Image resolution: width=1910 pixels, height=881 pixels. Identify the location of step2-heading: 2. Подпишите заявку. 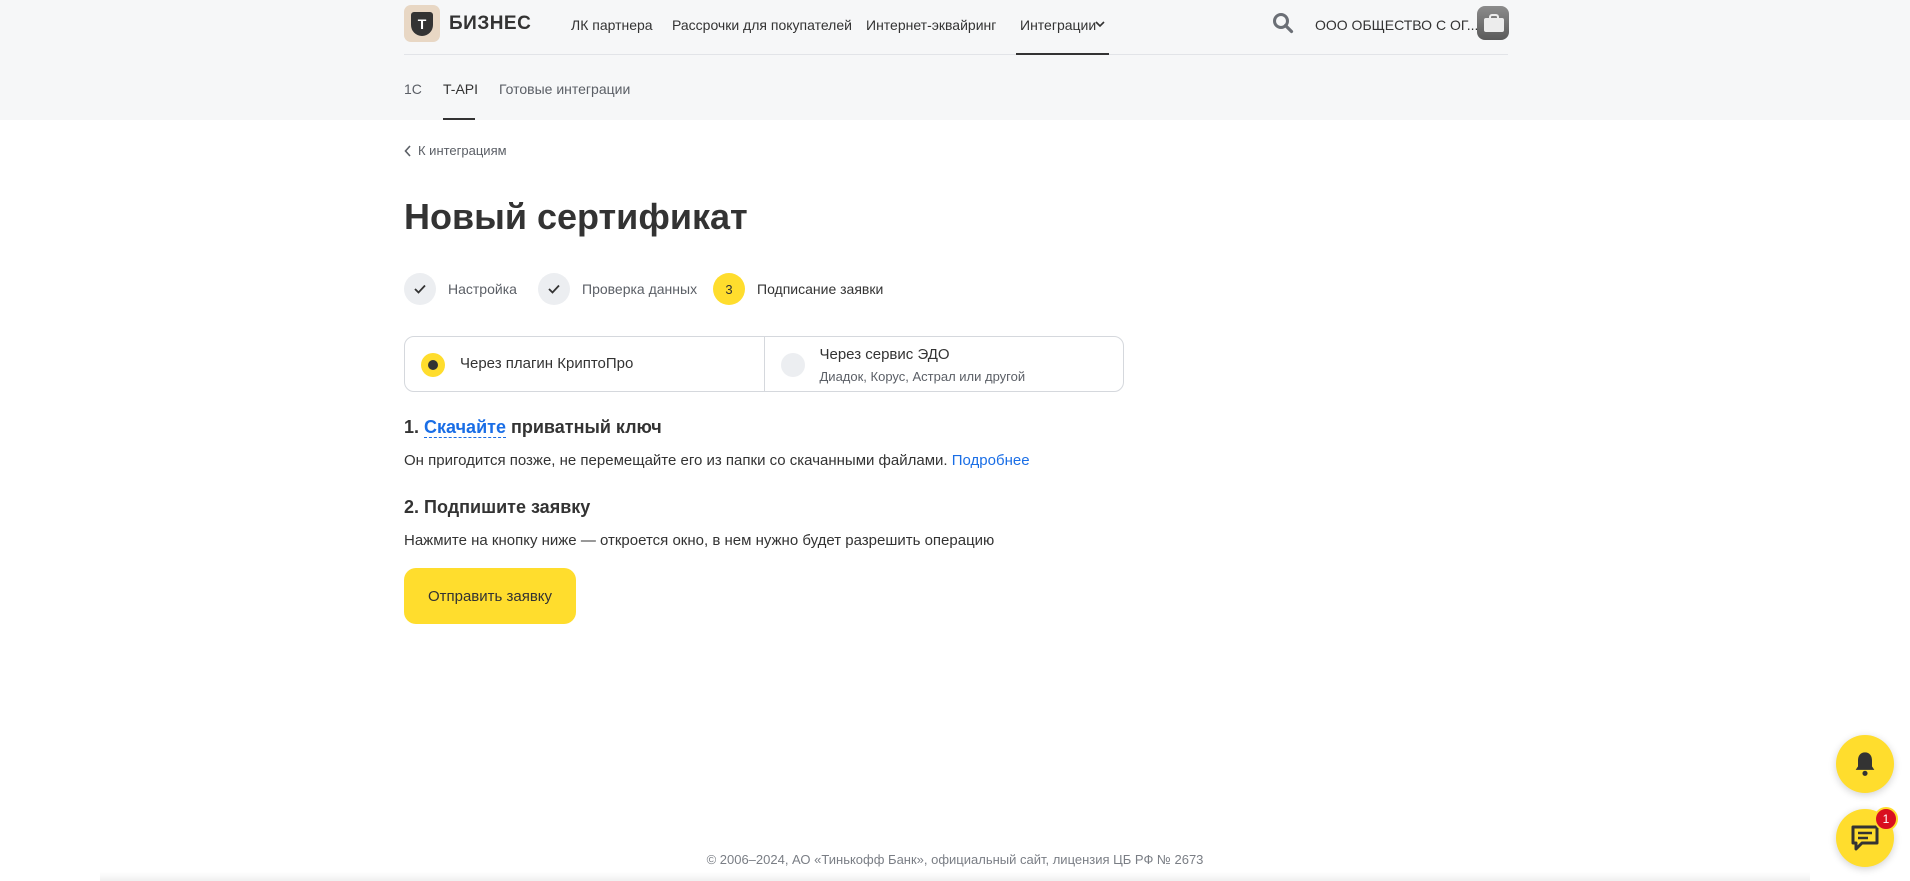
(497, 507).